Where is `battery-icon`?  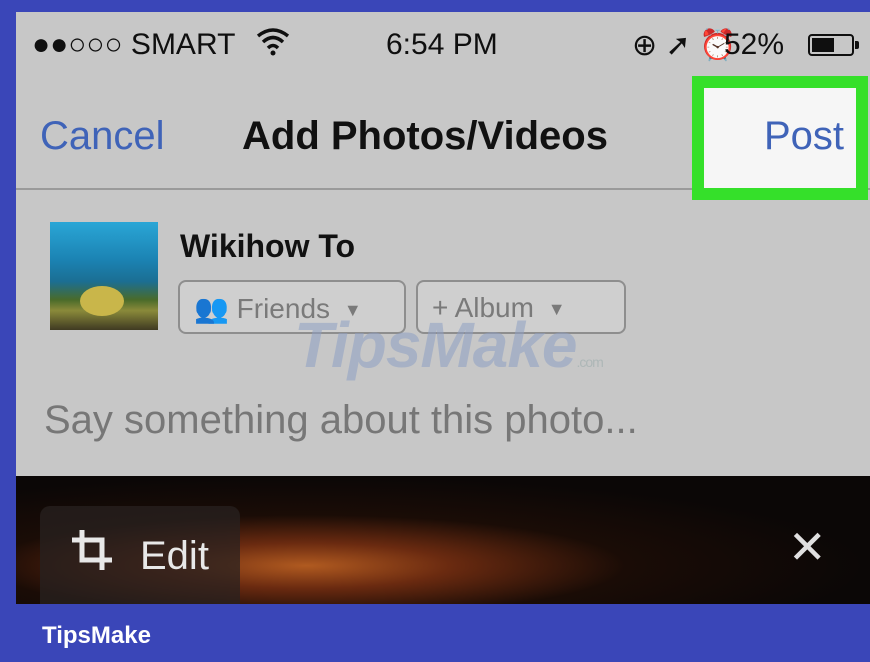 battery-icon is located at coordinates (833, 45).